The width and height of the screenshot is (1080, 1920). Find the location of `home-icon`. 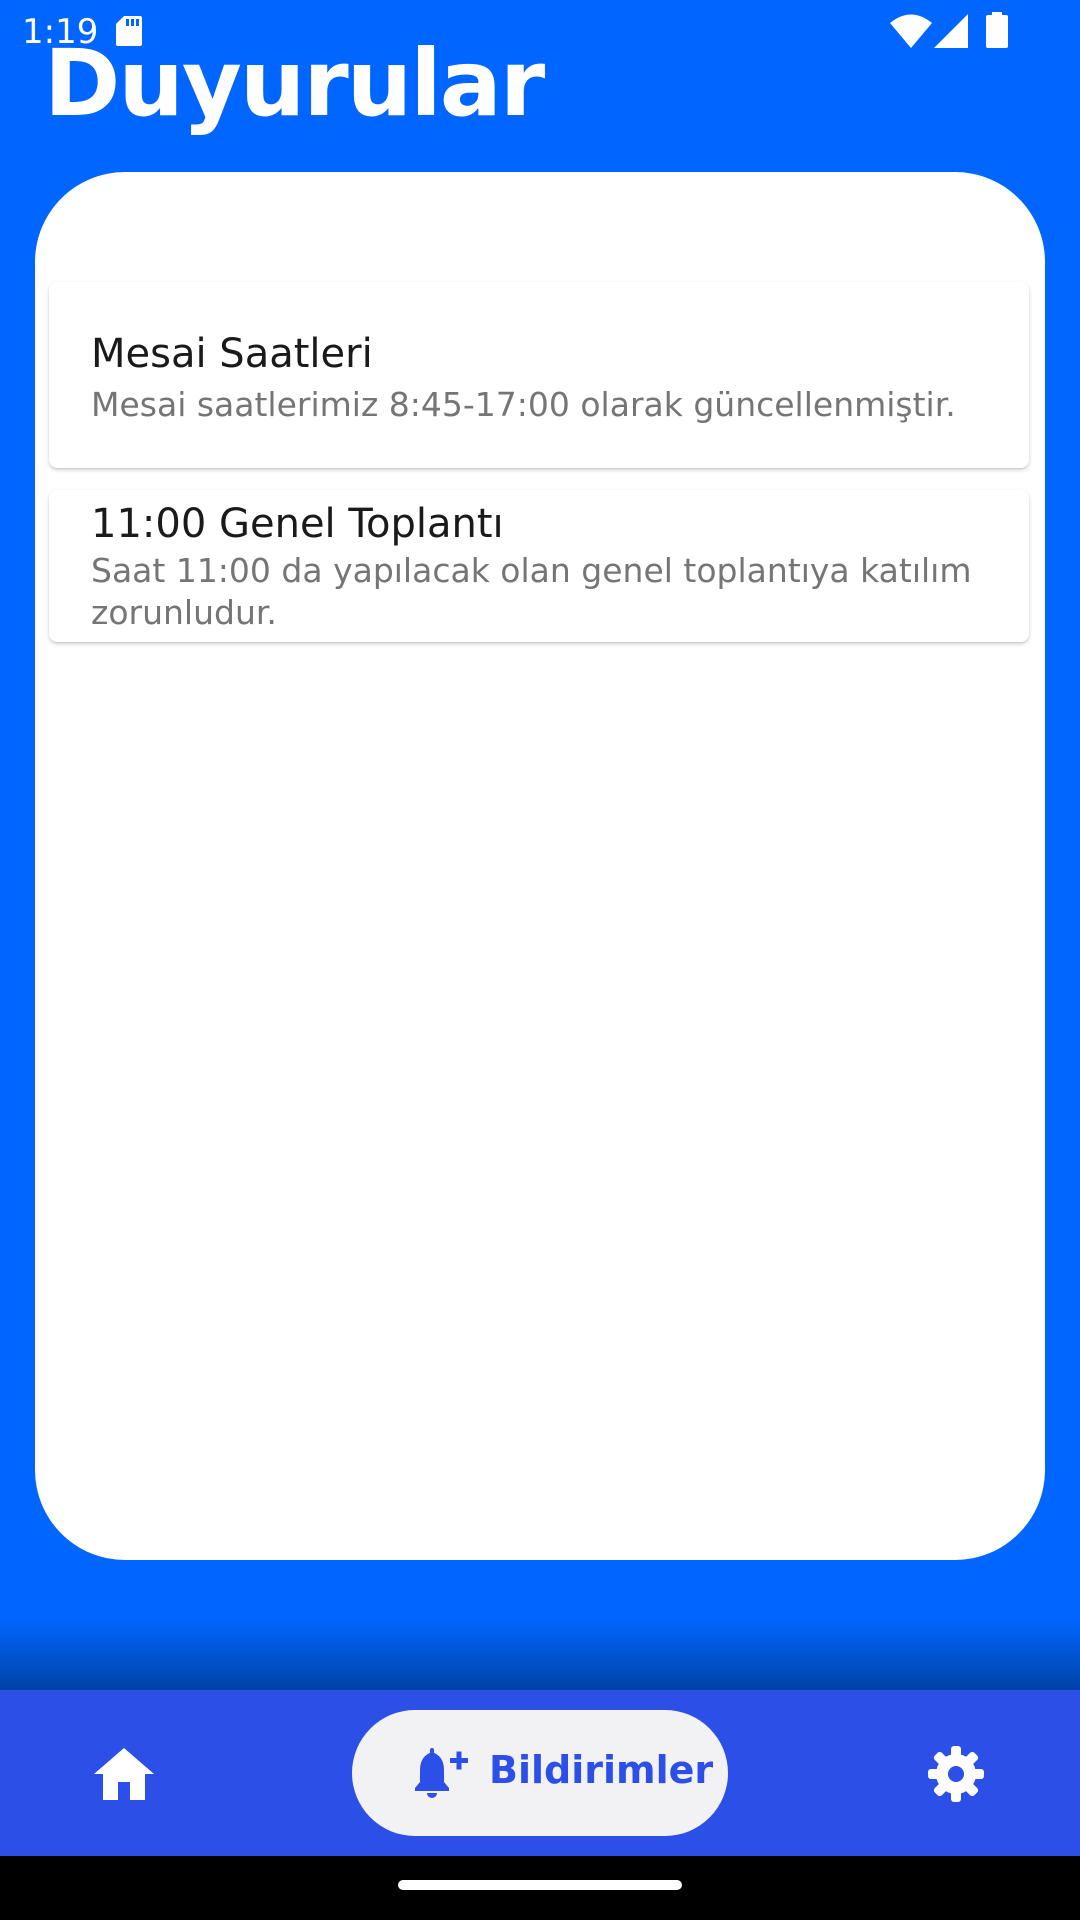

home-icon is located at coordinates (124, 1774).